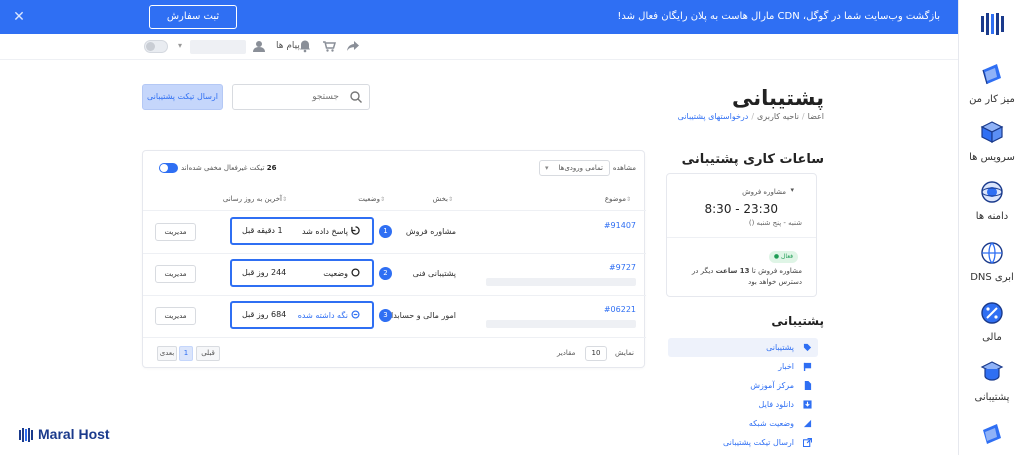 The height and width of the screenshot is (455, 1024). Describe the element at coordinates (750, 116) in the screenshot. I see `breadcrumb: اعضا/ناحیه کاربری/درخواستهای پشتیبانی` at that location.